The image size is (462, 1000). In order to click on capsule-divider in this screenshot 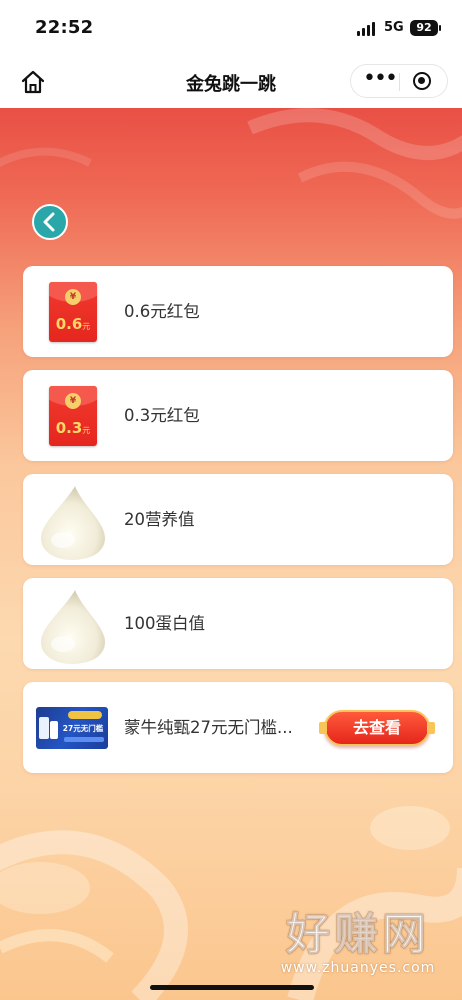, I will do `click(399, 82)`.